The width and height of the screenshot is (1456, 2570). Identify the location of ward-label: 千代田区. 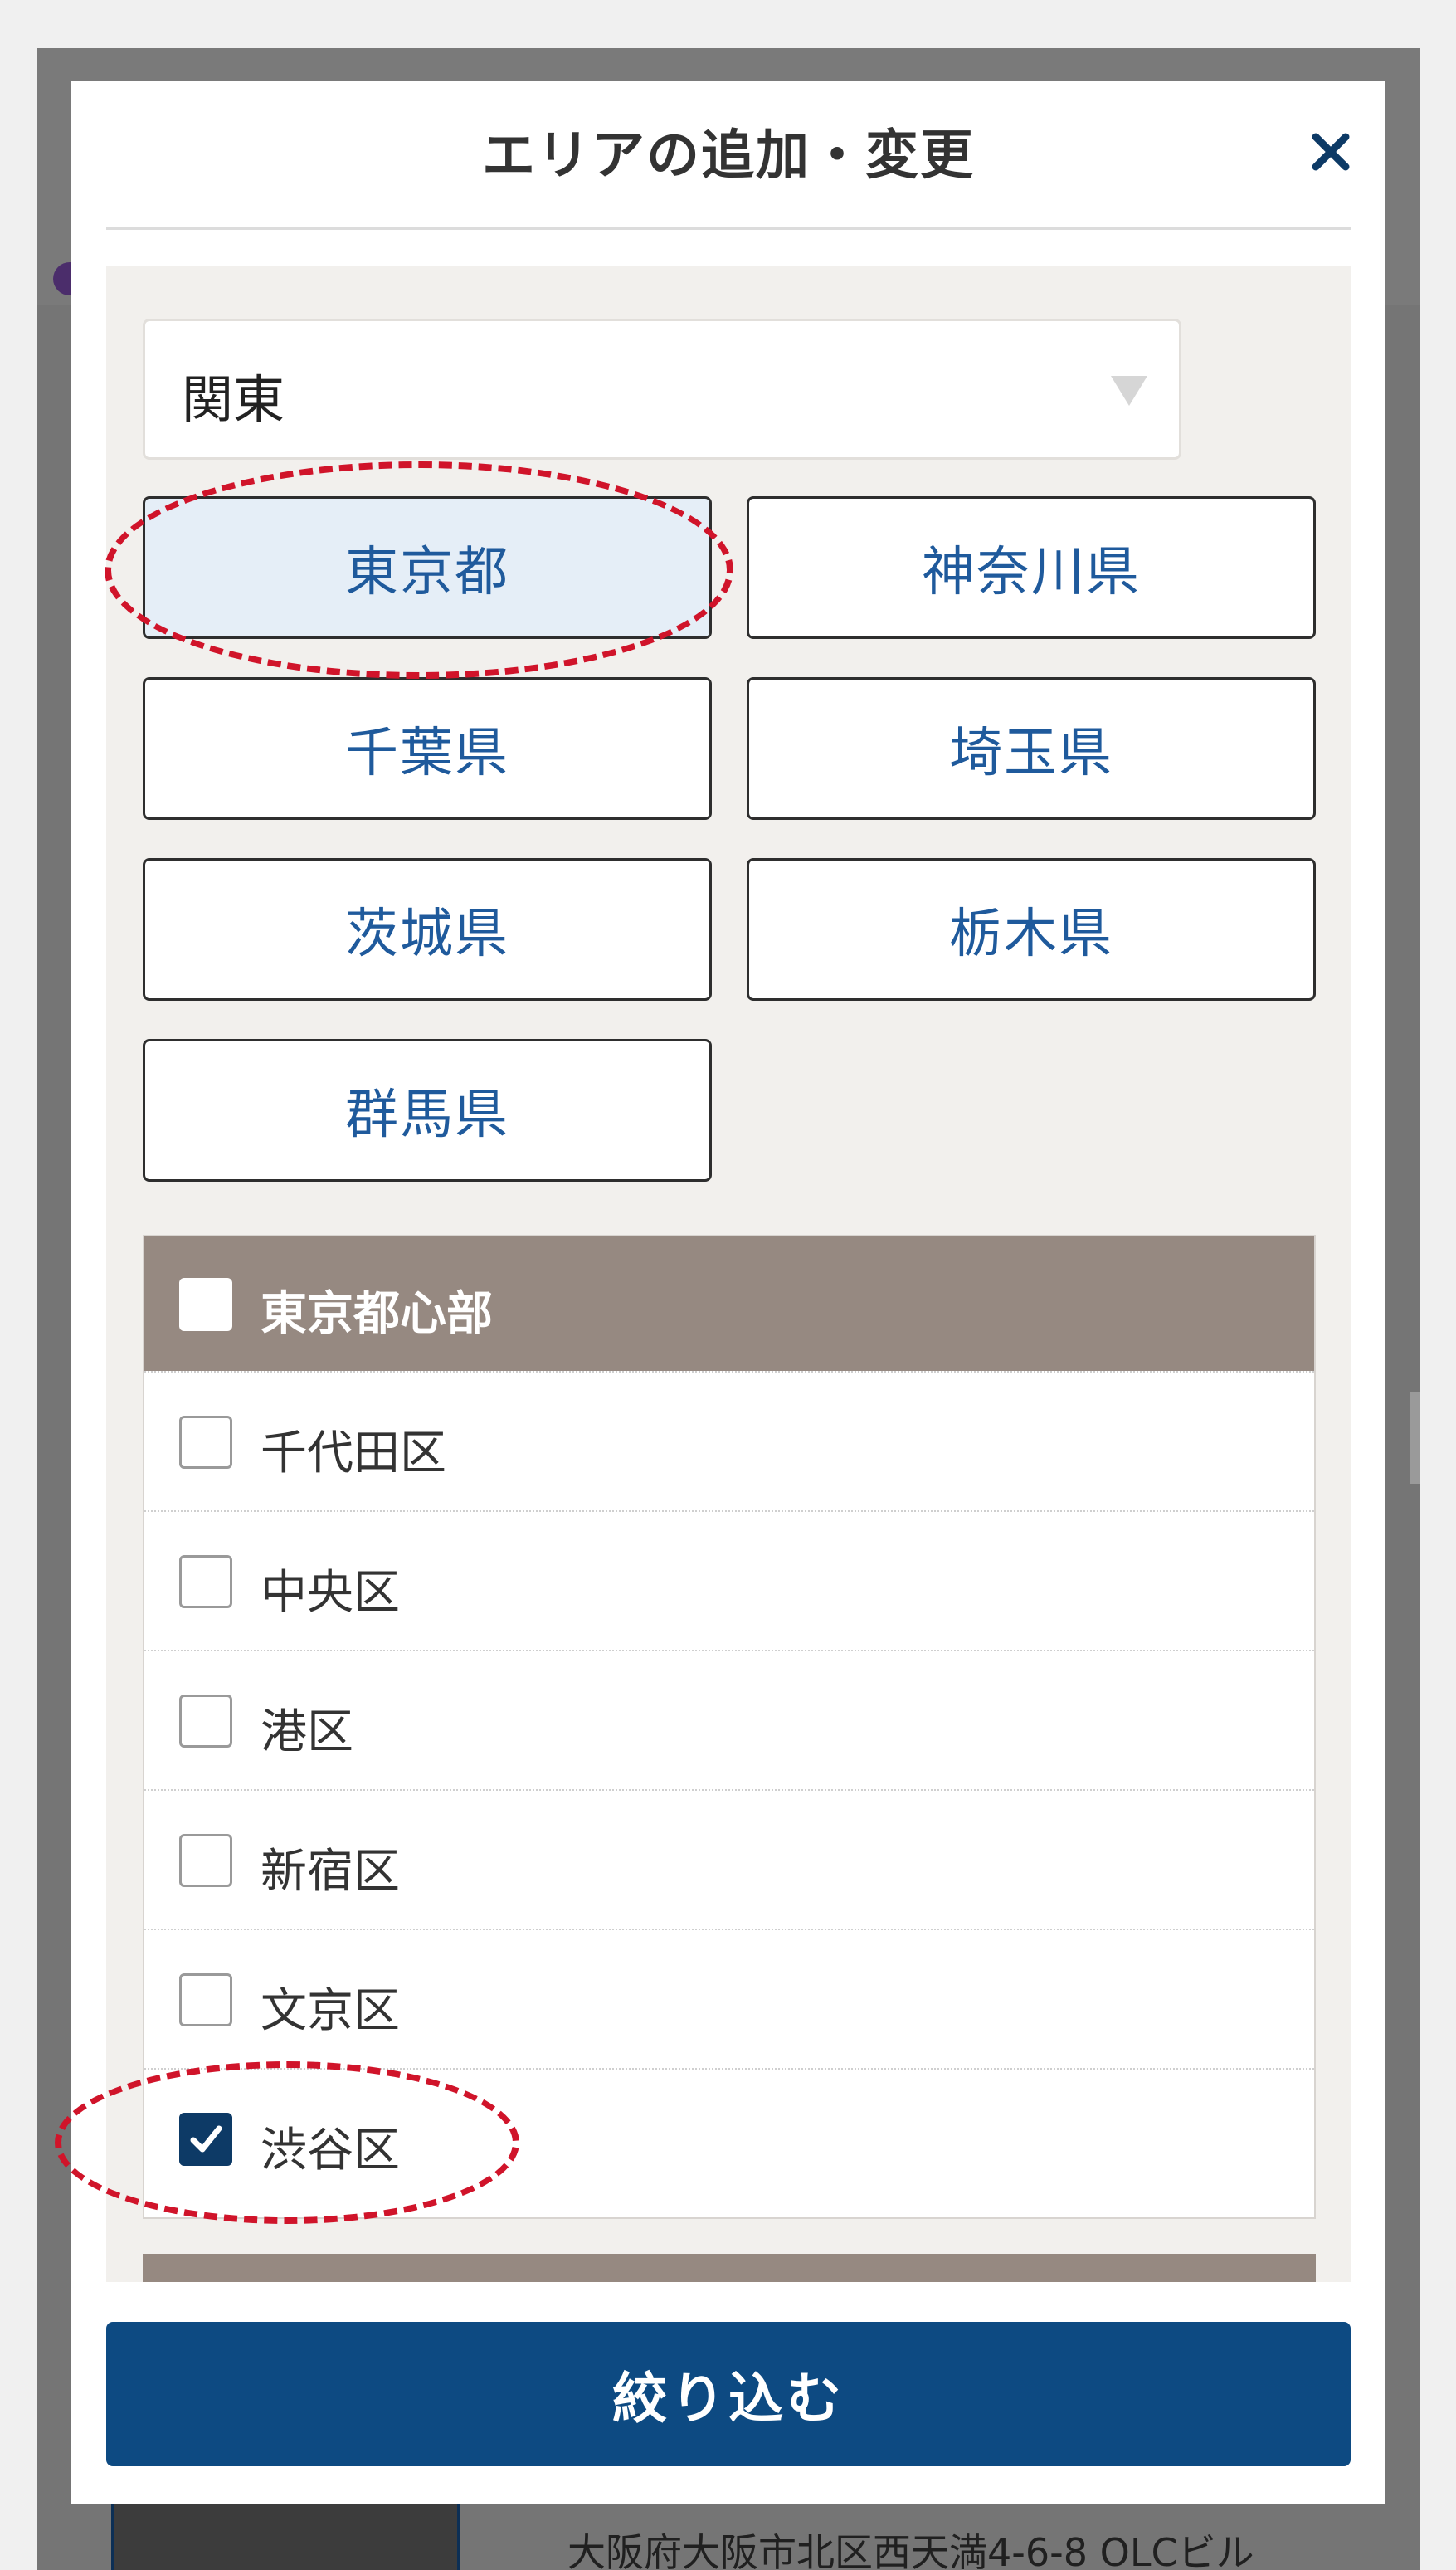
(353, 1453).